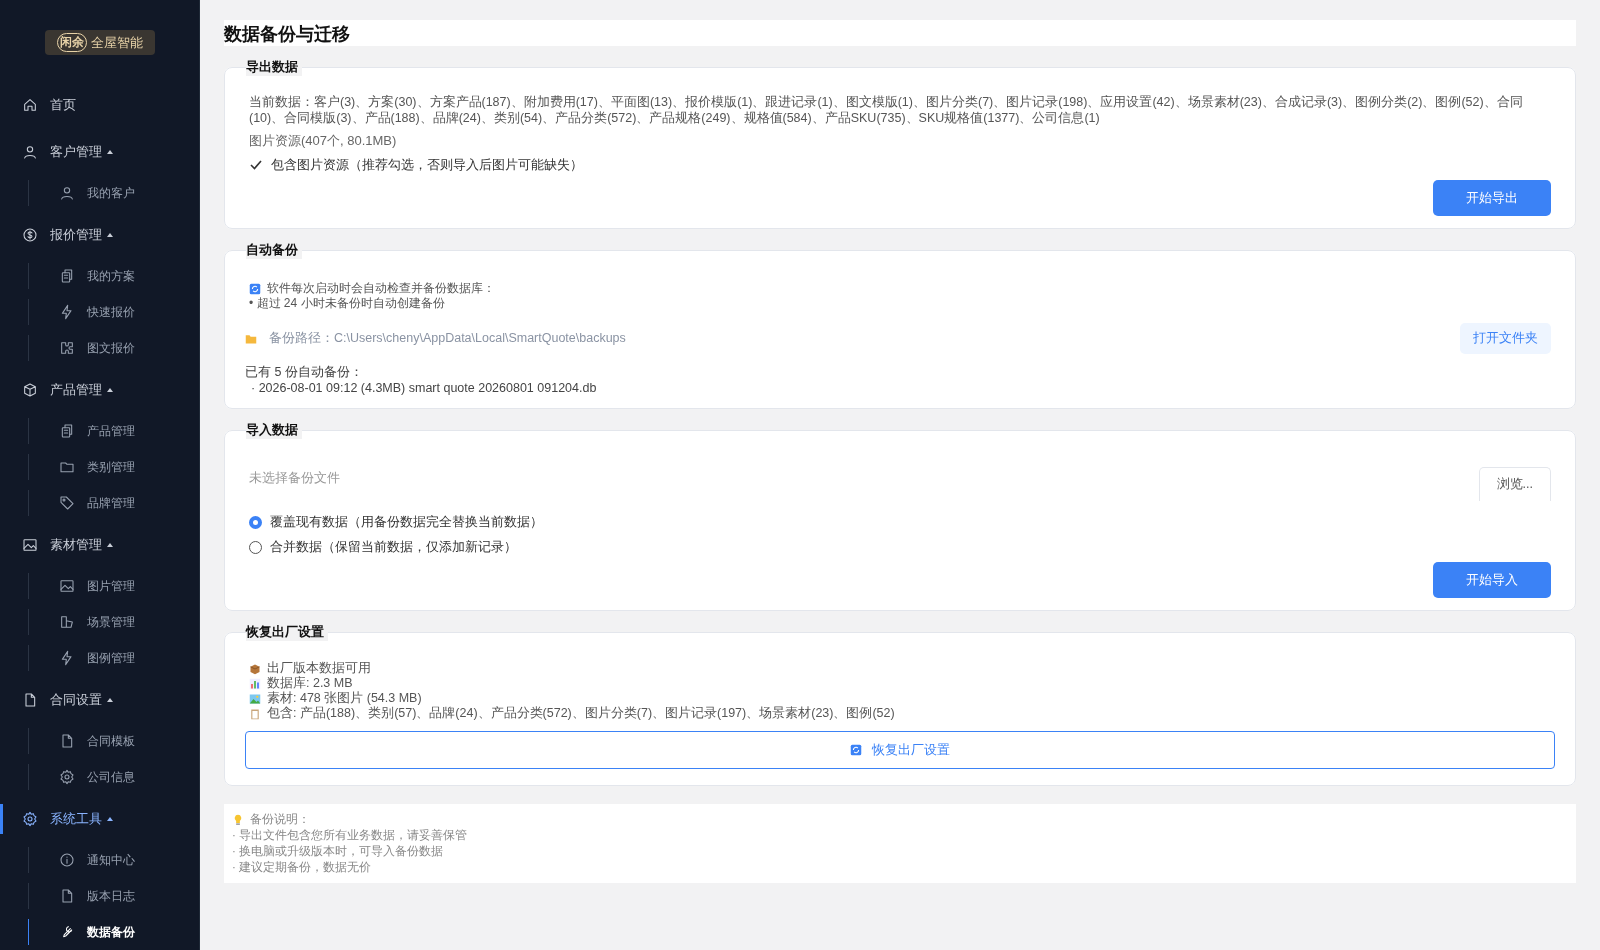  Describe the element at coordinates (99, 545) in the screenshot. I see `sidebar-item: 素材管理` at that location.